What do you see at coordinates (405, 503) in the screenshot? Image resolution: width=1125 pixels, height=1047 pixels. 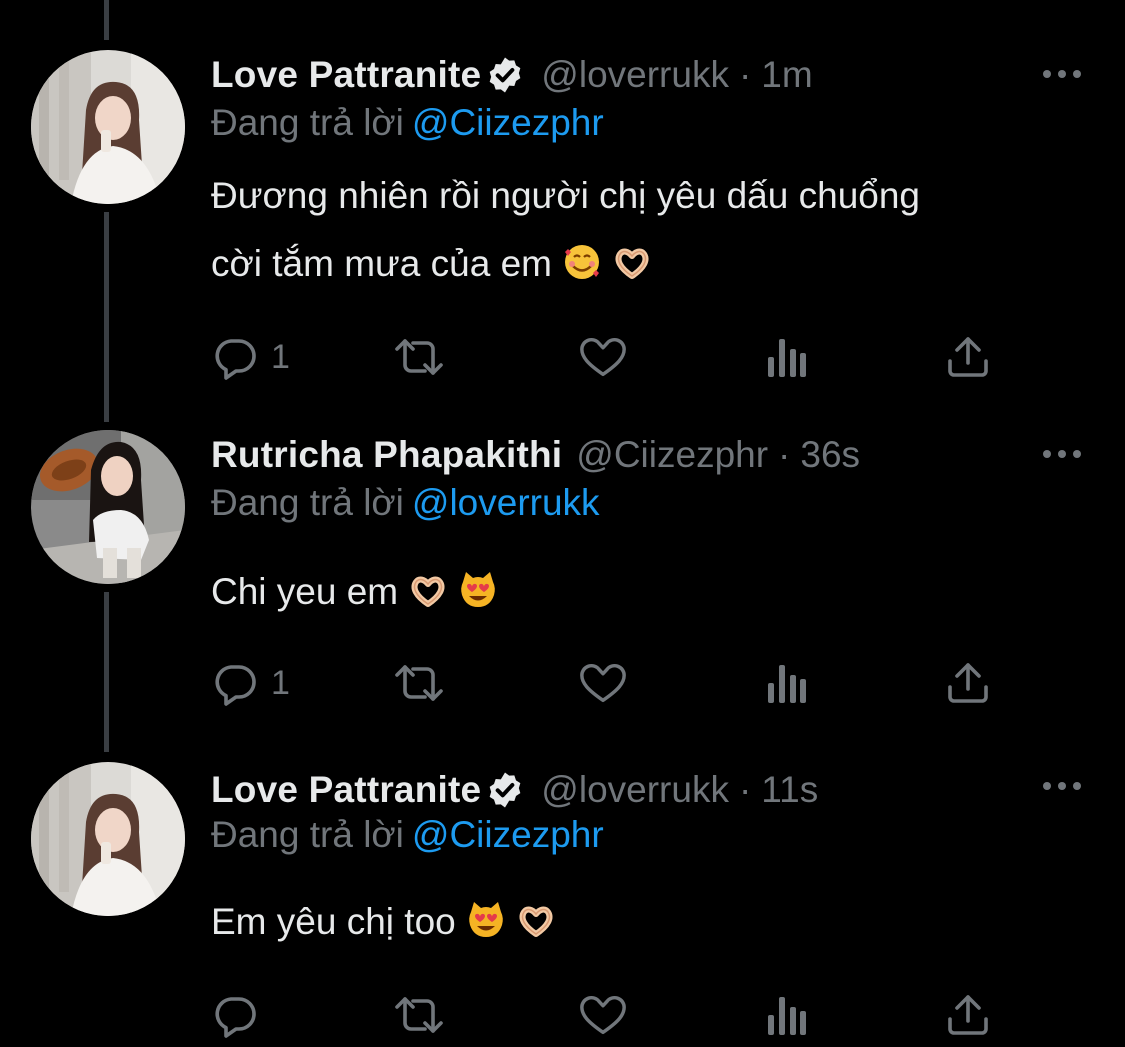 I see `reply-context: Đang trả lời @loverrukk` at bounding box center [405, 503].